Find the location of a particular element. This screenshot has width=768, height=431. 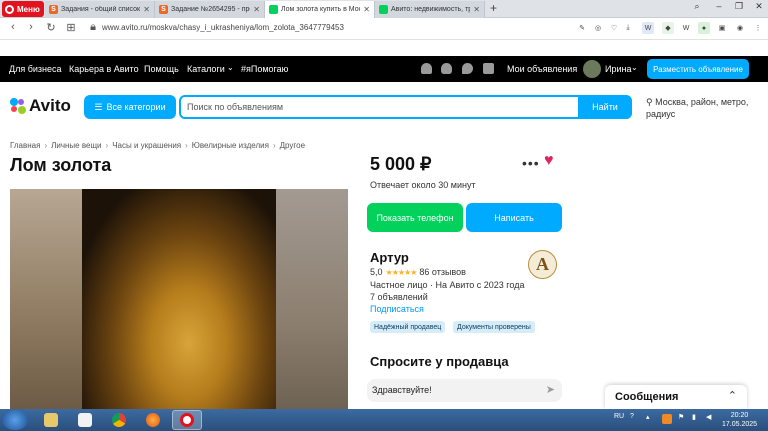

show-phone-button: Показать телефон is located at coordinates (415, 217).